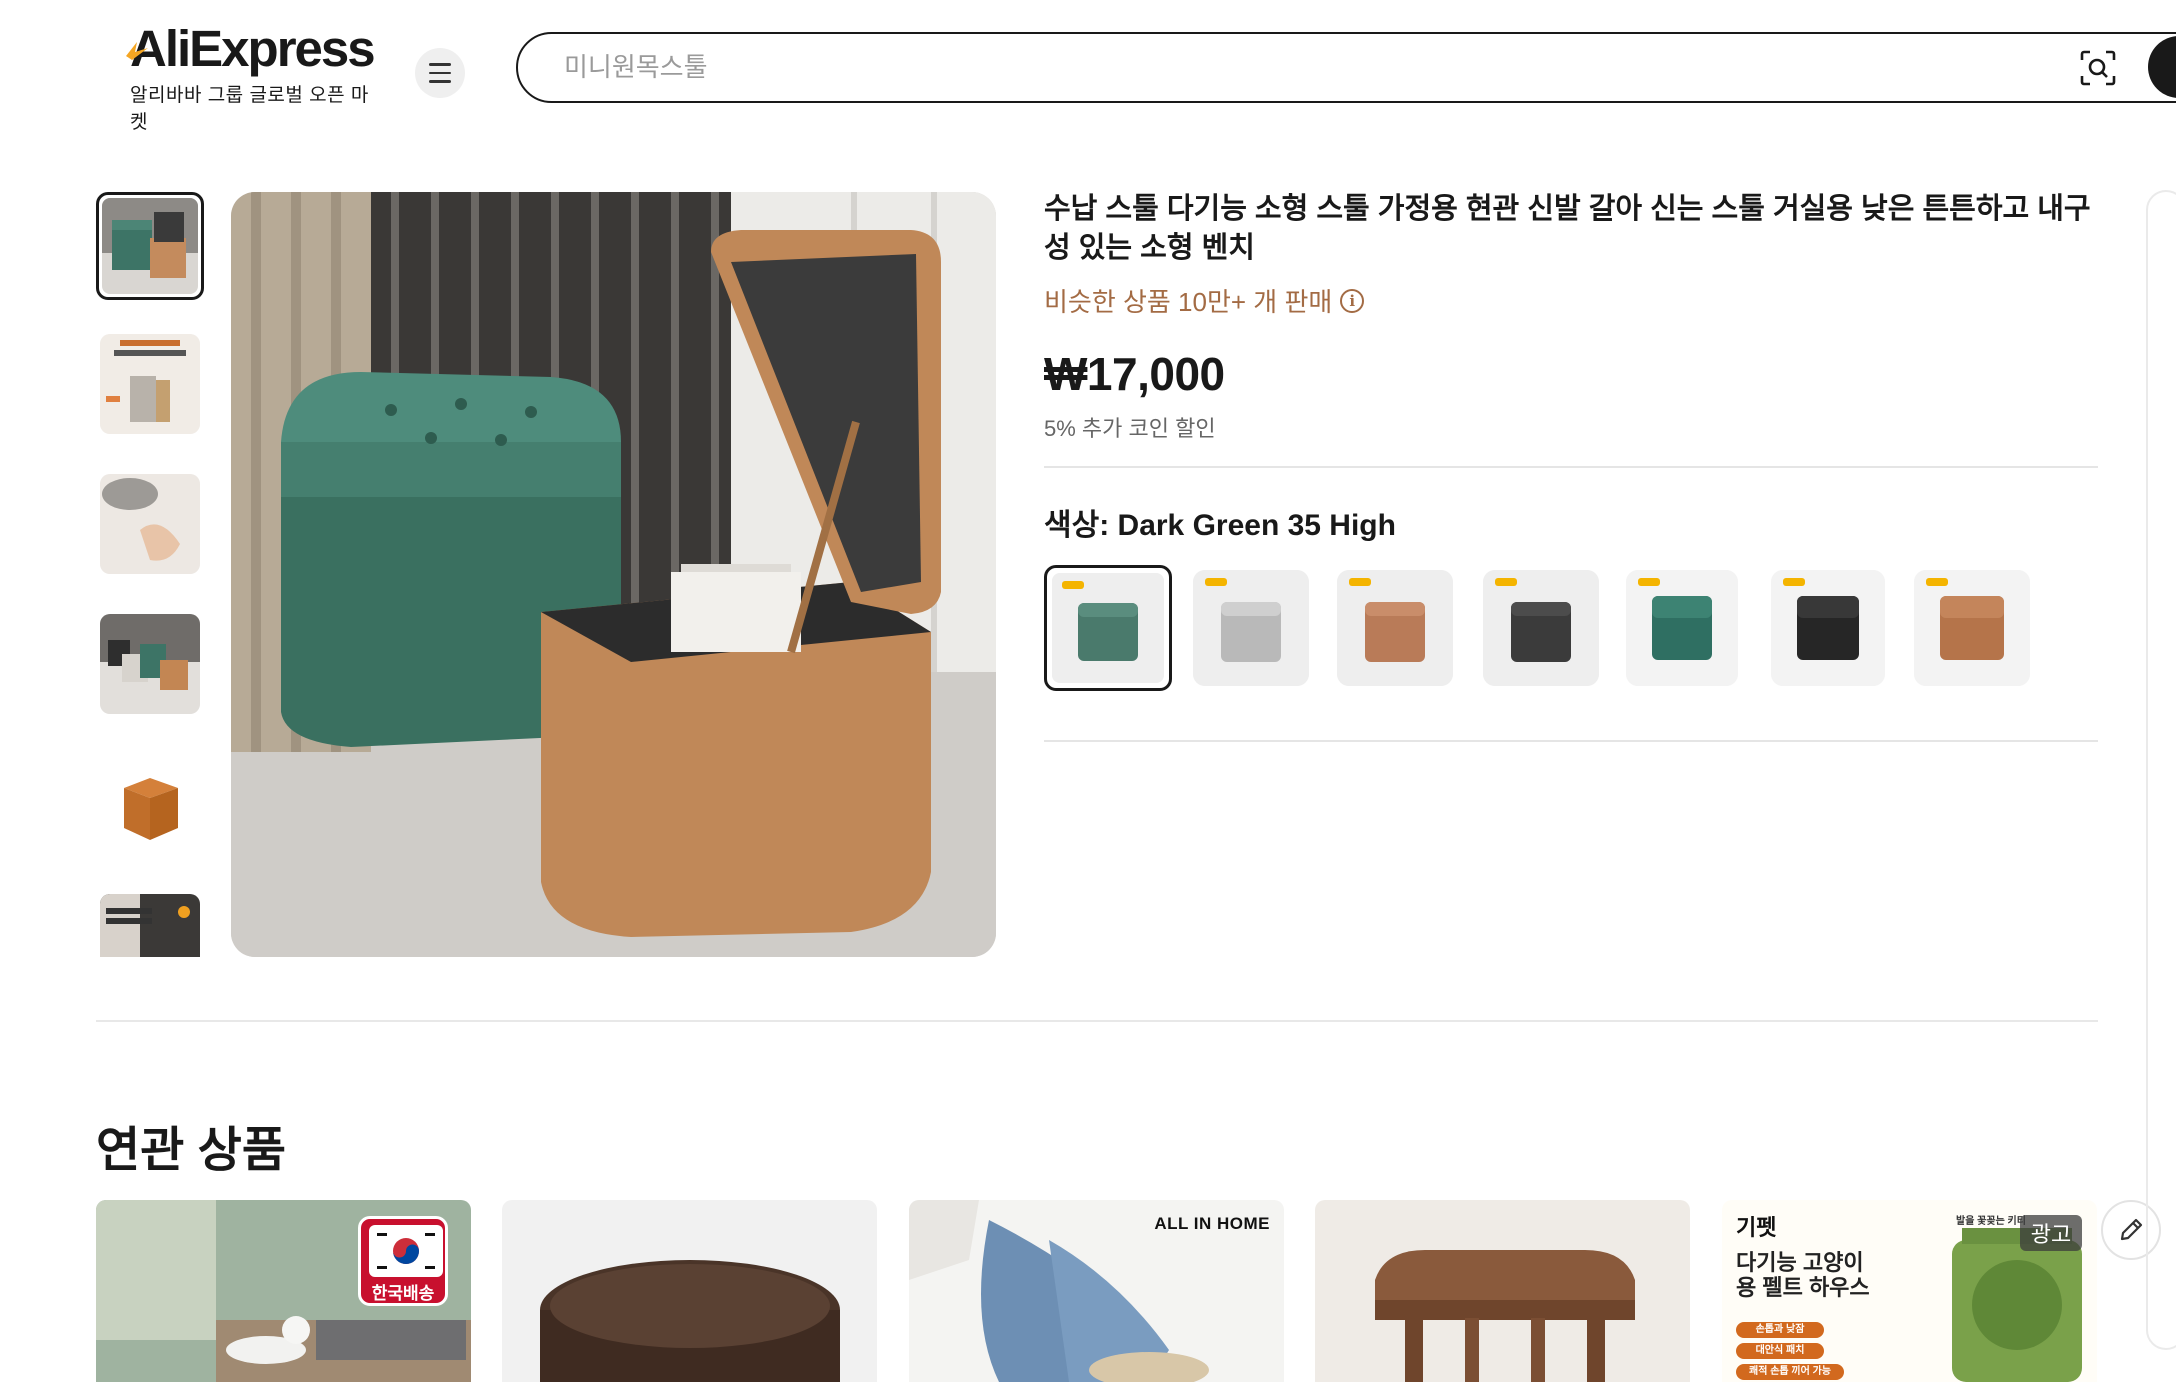 The image size is (2176, 1382). What do you see at coordinates (1352, 300) in the screenshot?
I see `info-circle-icon: i` at bounding box center [1352, 300].